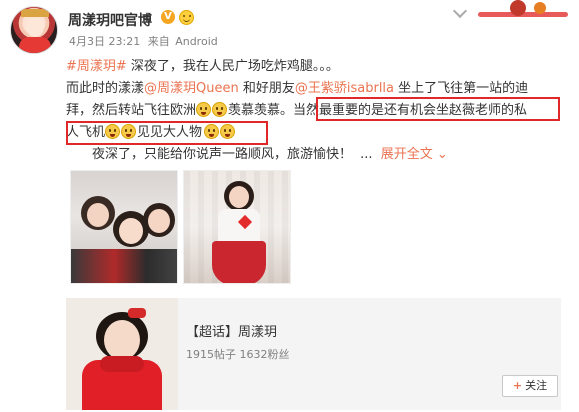 This screenshot has width=579, height=412. What do you see at coordinates (196, 41) in the screenshot?
I see `post-source: Android` at bounding box center [196, 41].